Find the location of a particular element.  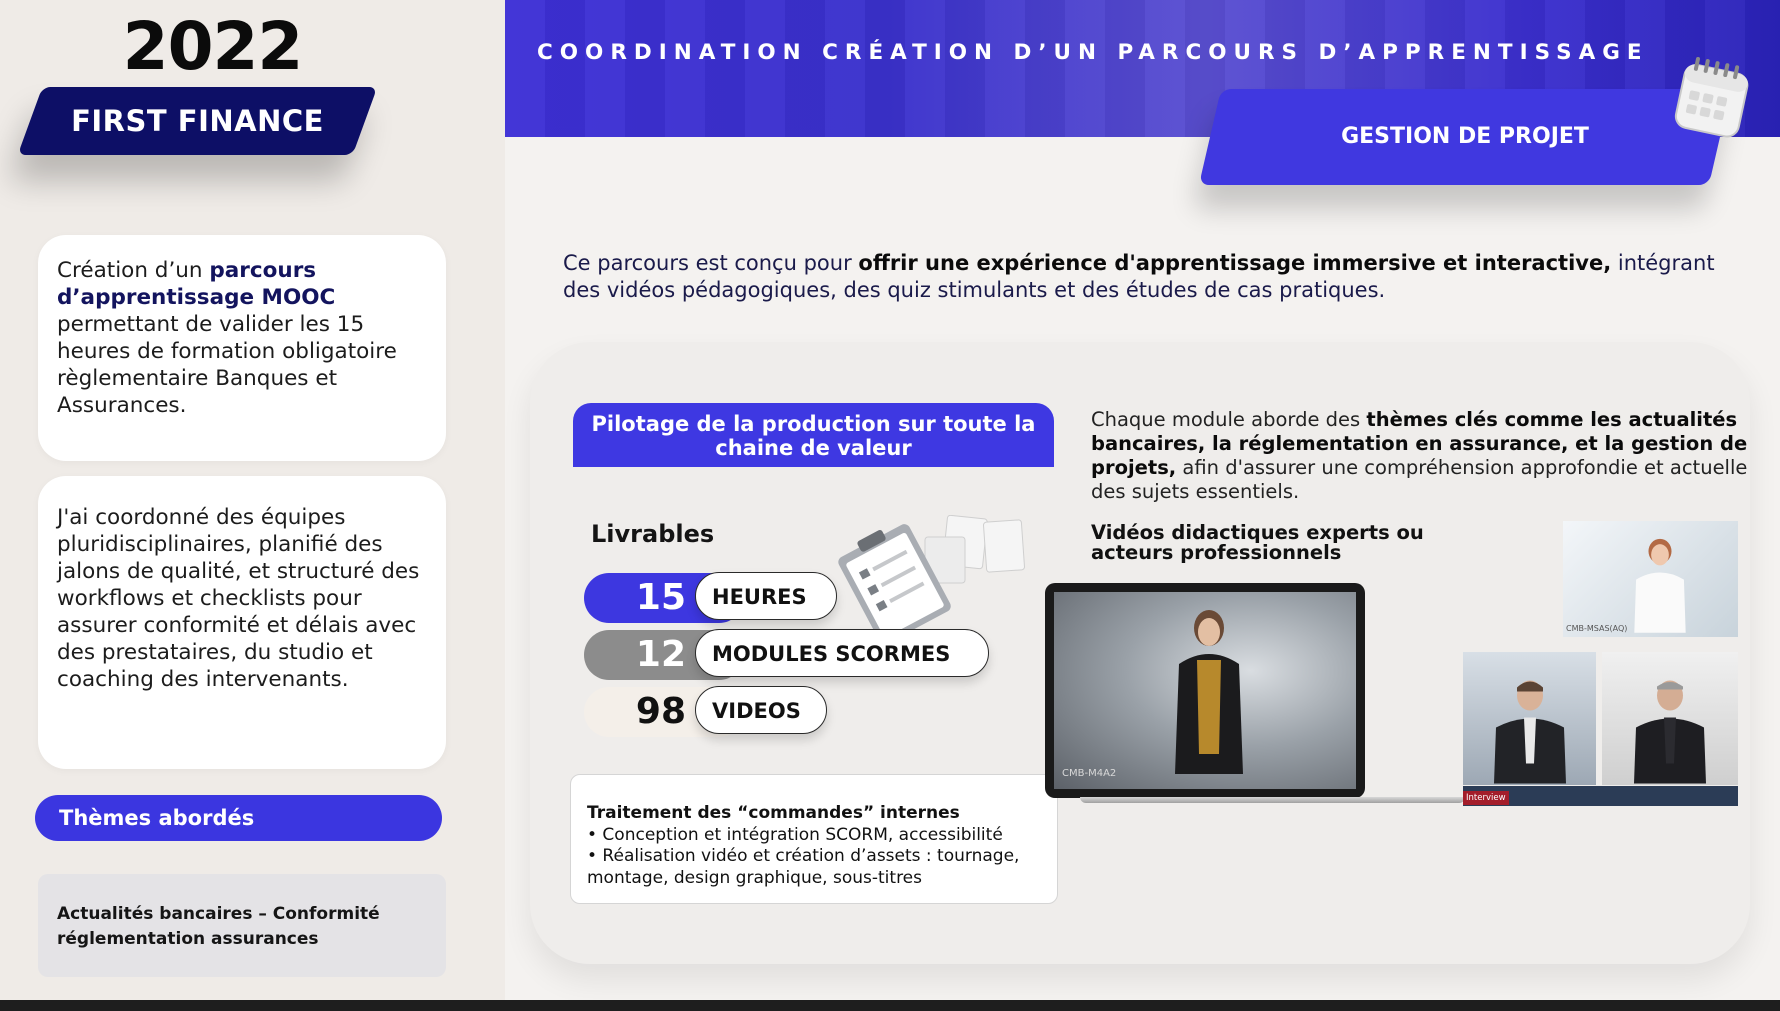

laptop-base is located at coordinates (1272, 800).